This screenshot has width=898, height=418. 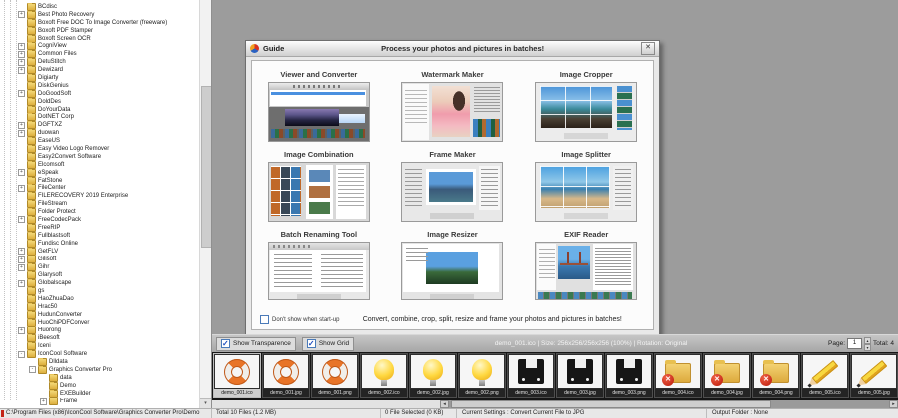 What do you see at coordinates (629, 375) in the screenshot?
I see `thumbnail-demo-003-png: demo_003.png` at bounding box center [629, 375].